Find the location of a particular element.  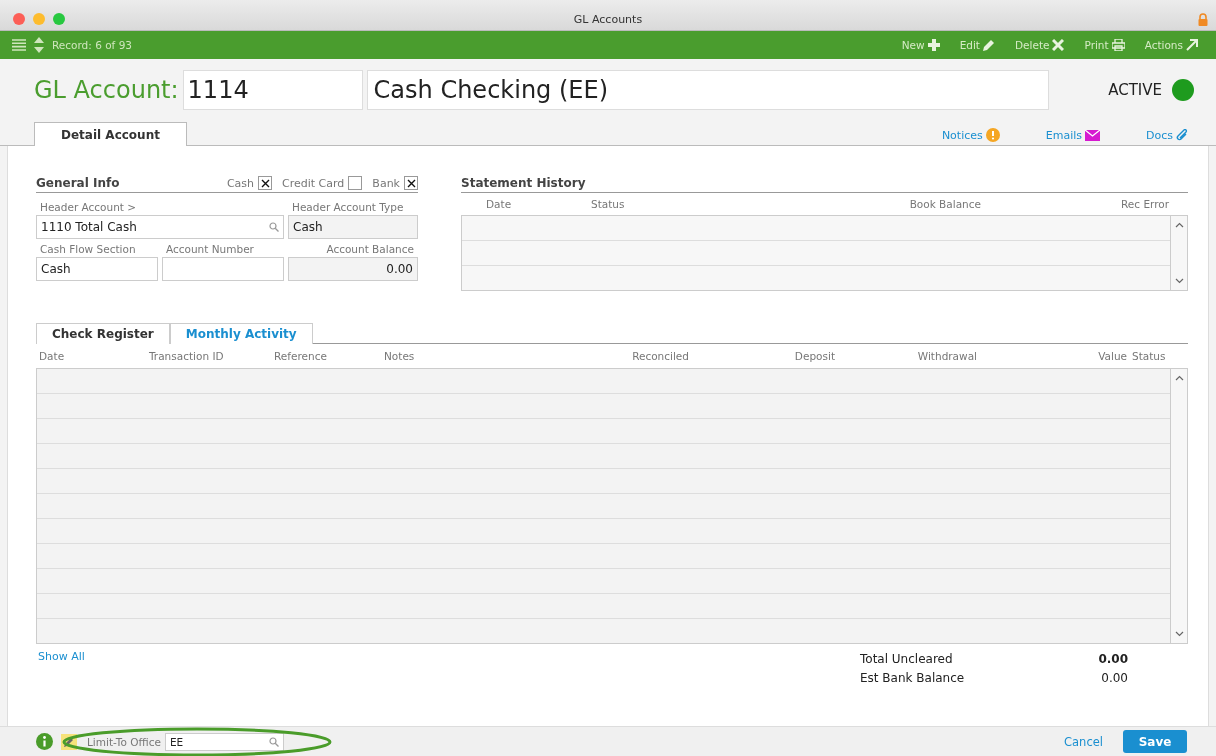

header-account-field: 1110 Total Cash is located at coordinates (160, 227).